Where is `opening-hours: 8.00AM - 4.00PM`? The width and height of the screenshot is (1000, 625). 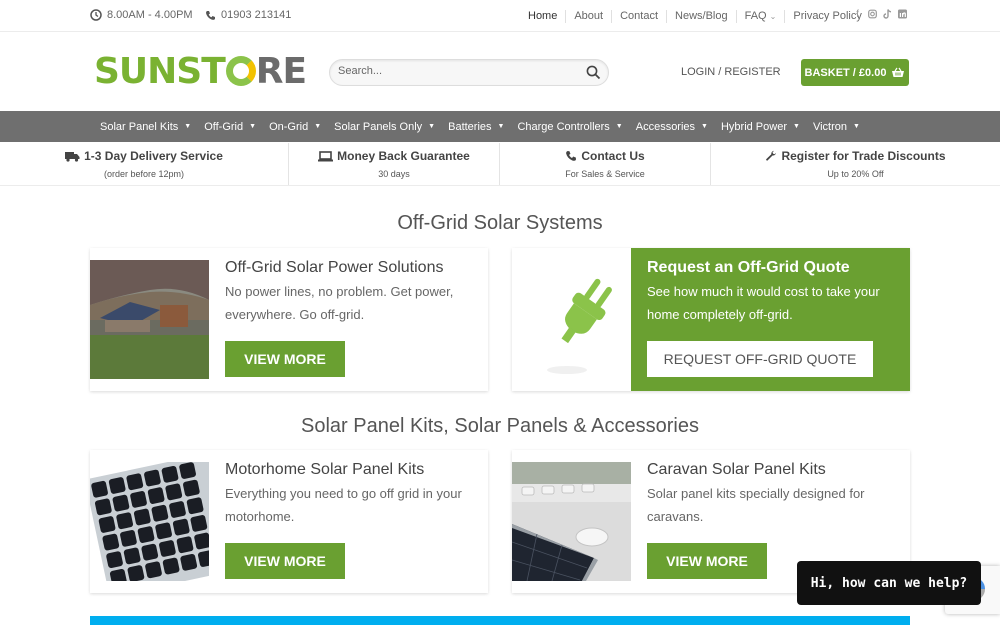 opening-hours: 8.00AM - 4.00PM is located at coordinates (141, 15).